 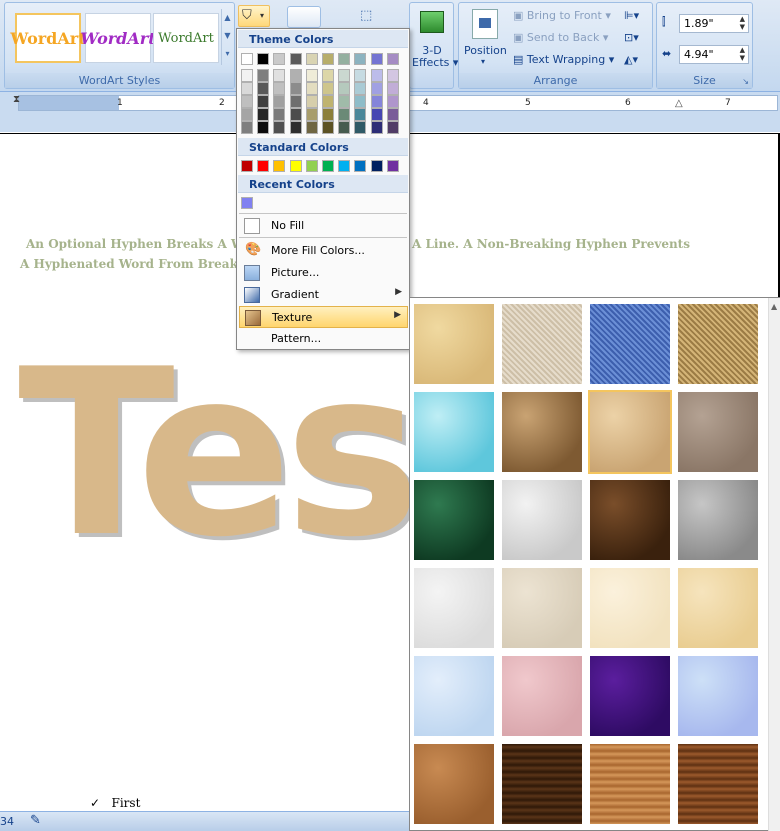 What do you see at coordinates (631, 59) in the screenshot?
I see `rotate-icon: ◭▾` at bounding box center [631, 59].